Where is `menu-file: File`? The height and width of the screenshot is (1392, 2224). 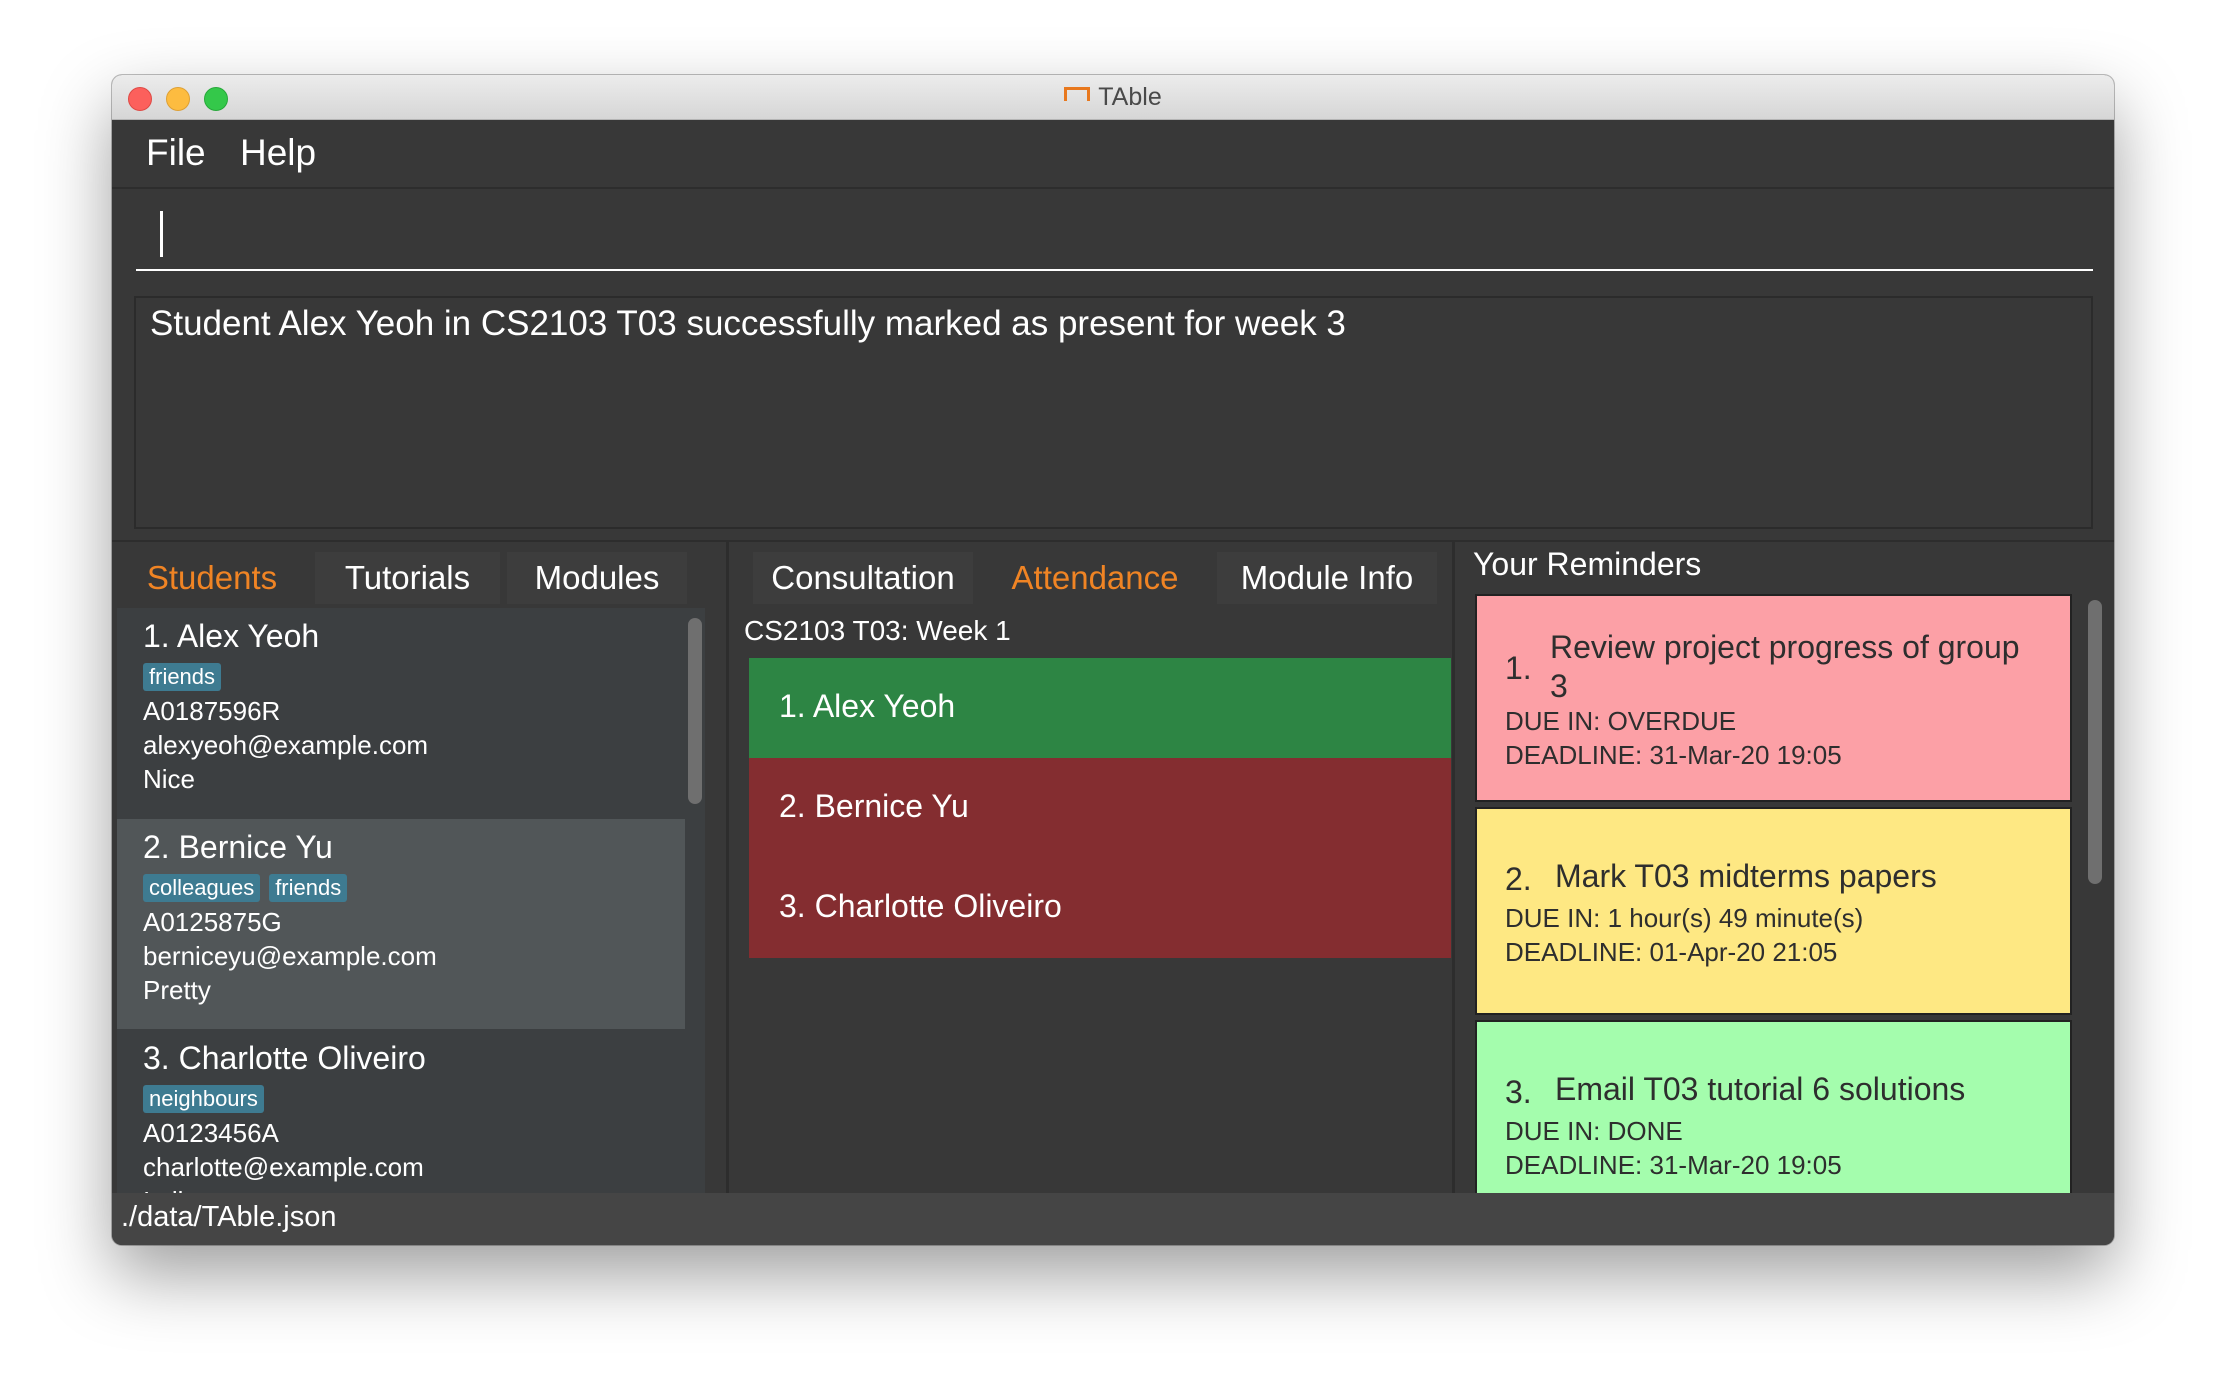
menu-file: File is located at coordinates (176, 153).